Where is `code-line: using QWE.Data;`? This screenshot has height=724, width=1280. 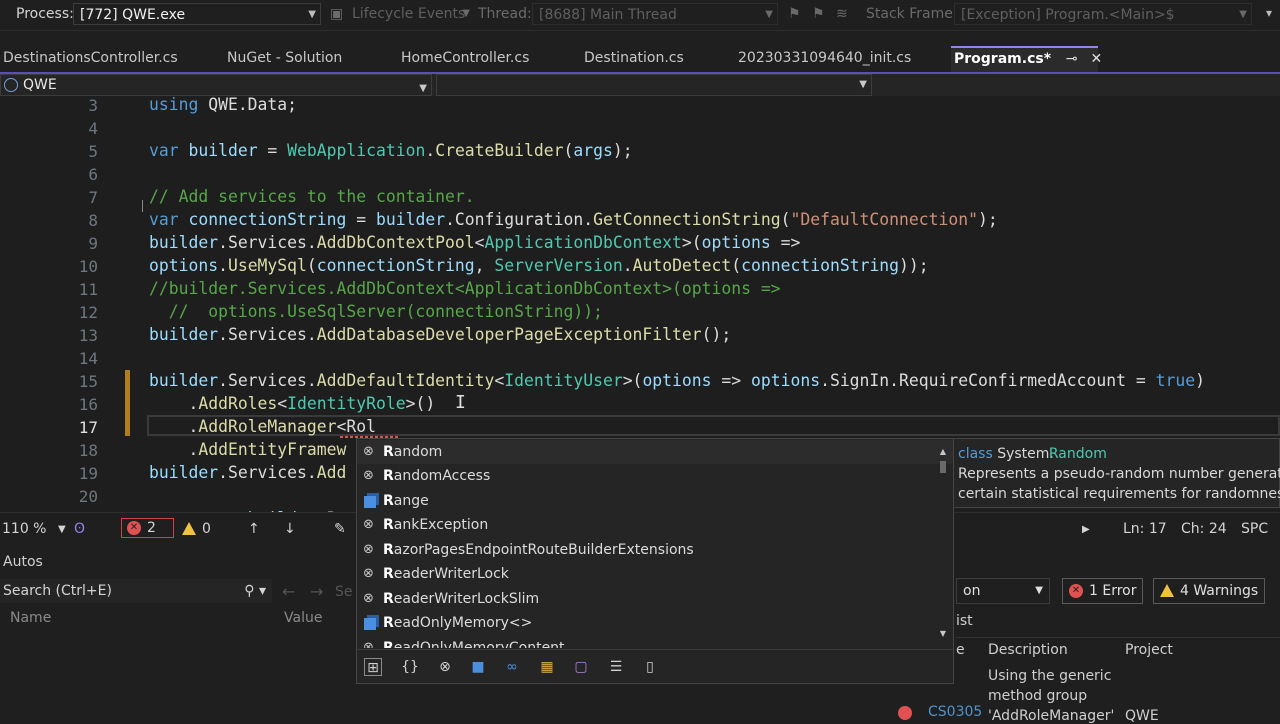
code-line: using QWE.Data; is located at coordinates (223, 105).